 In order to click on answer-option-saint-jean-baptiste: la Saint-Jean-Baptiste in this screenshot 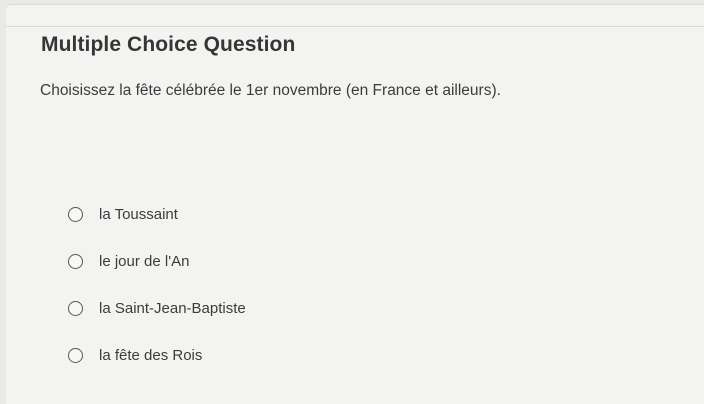, I will do `click(157, 308)`.